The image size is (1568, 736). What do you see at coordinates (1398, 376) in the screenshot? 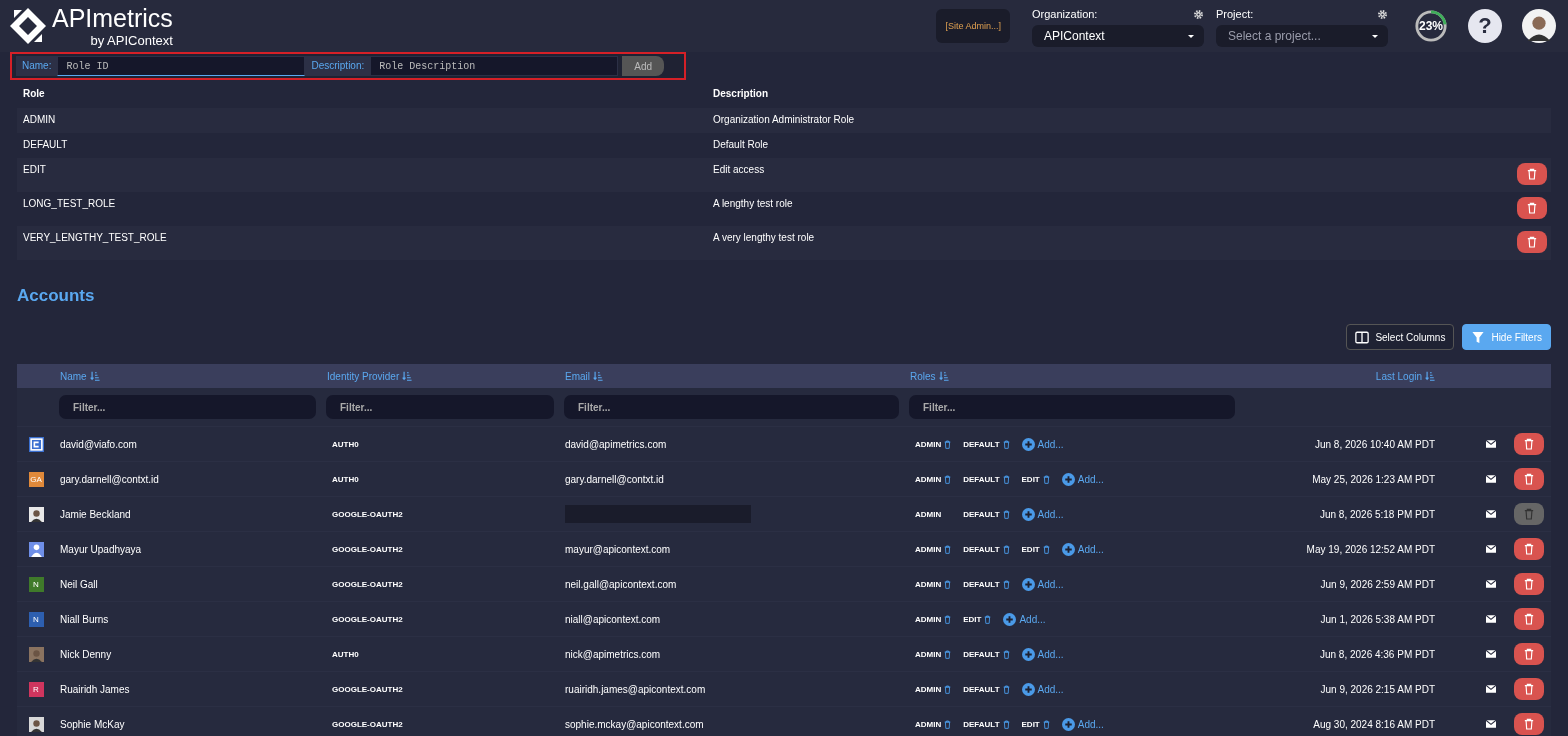
I see `column-header: Last Login` at bounding box center [1398, 376].